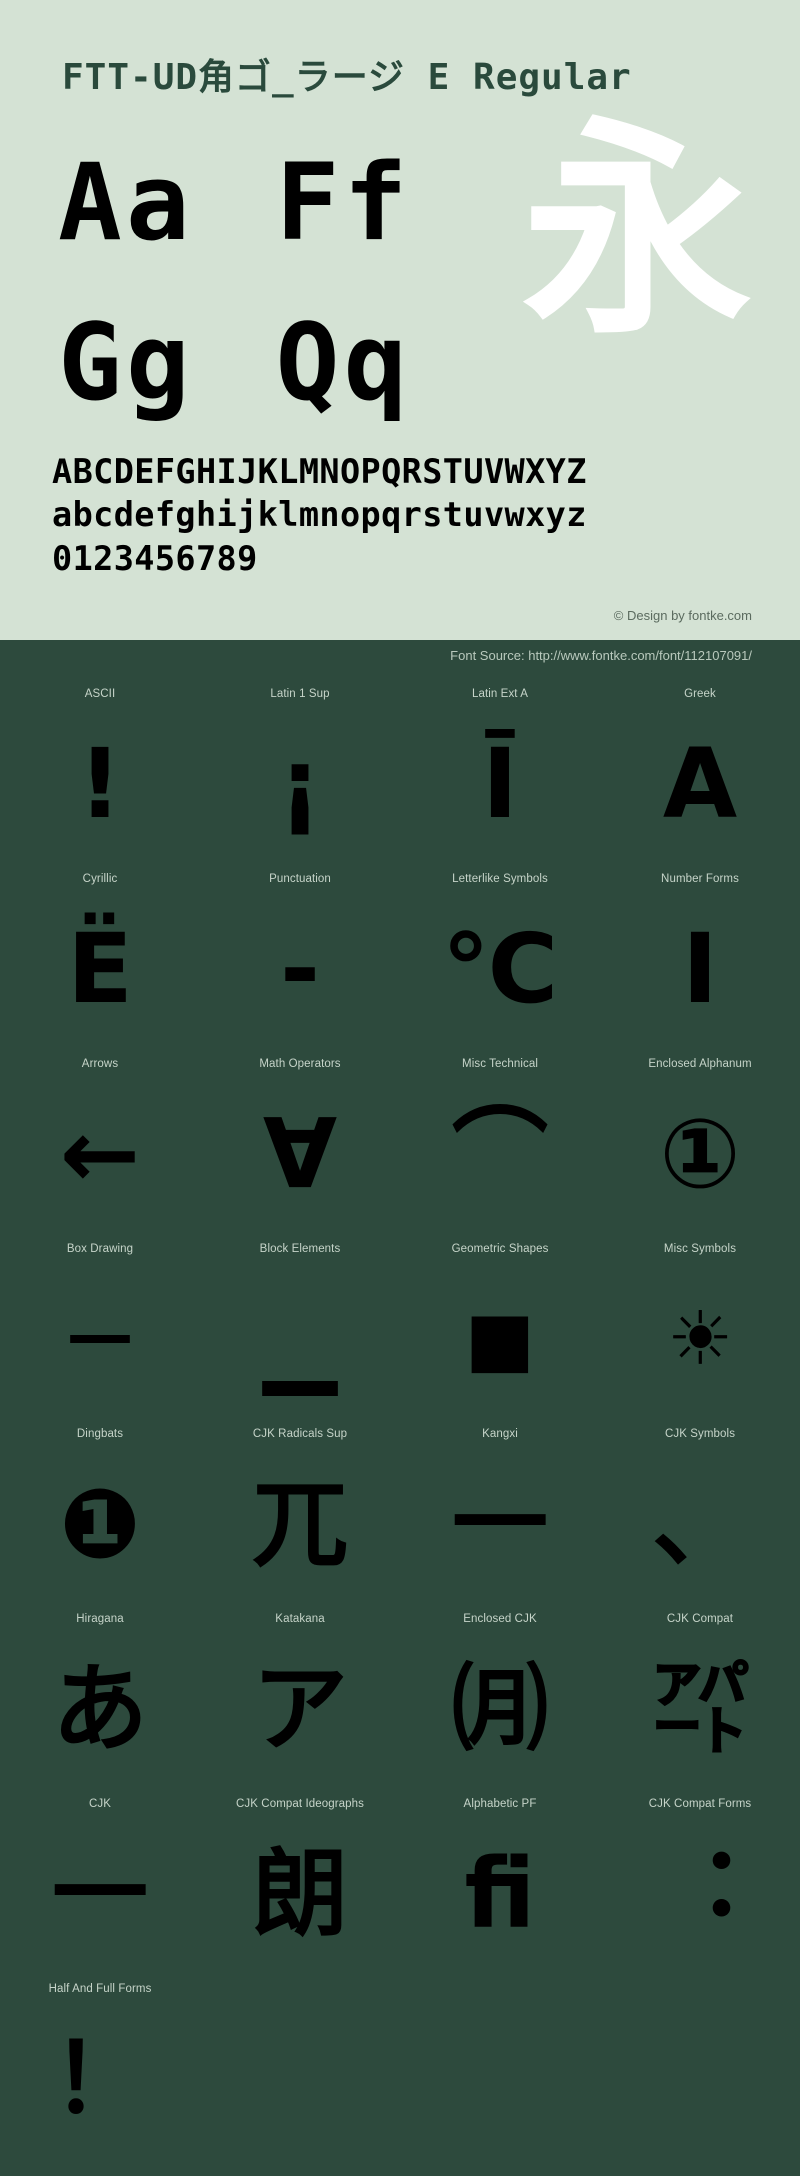 This screenshot has height=2176, width=800. What do you see at coordinates (700, 1434) in the screenshot?
I see `unicode-block-label: CJK Symbols` at bounding box center [700, 1434].